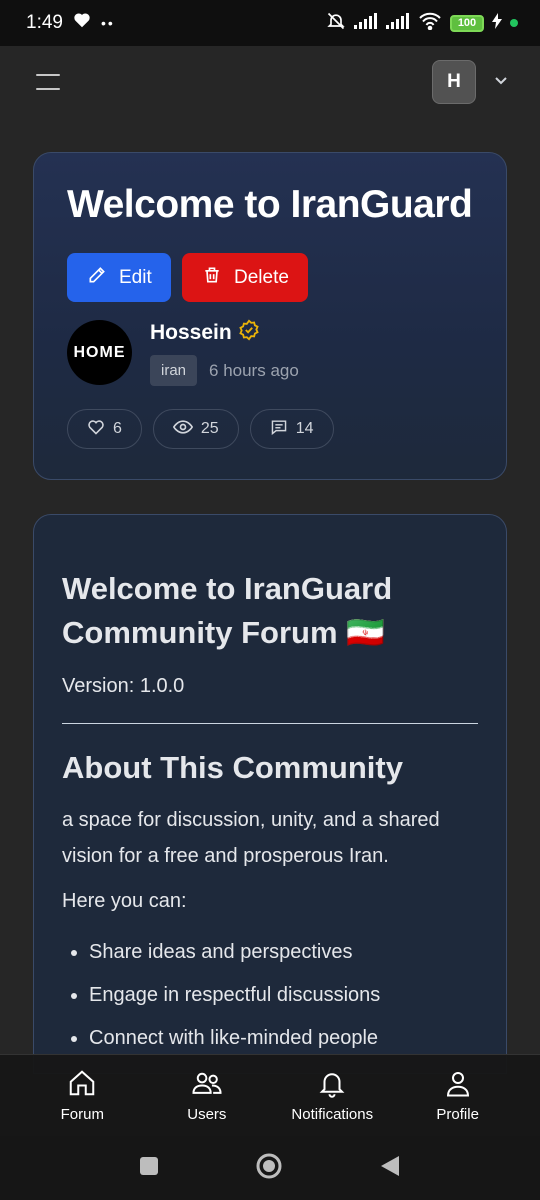  Describe the element at coordinates (279, 429) in the screenshot. I see `comment-icon` at that location.